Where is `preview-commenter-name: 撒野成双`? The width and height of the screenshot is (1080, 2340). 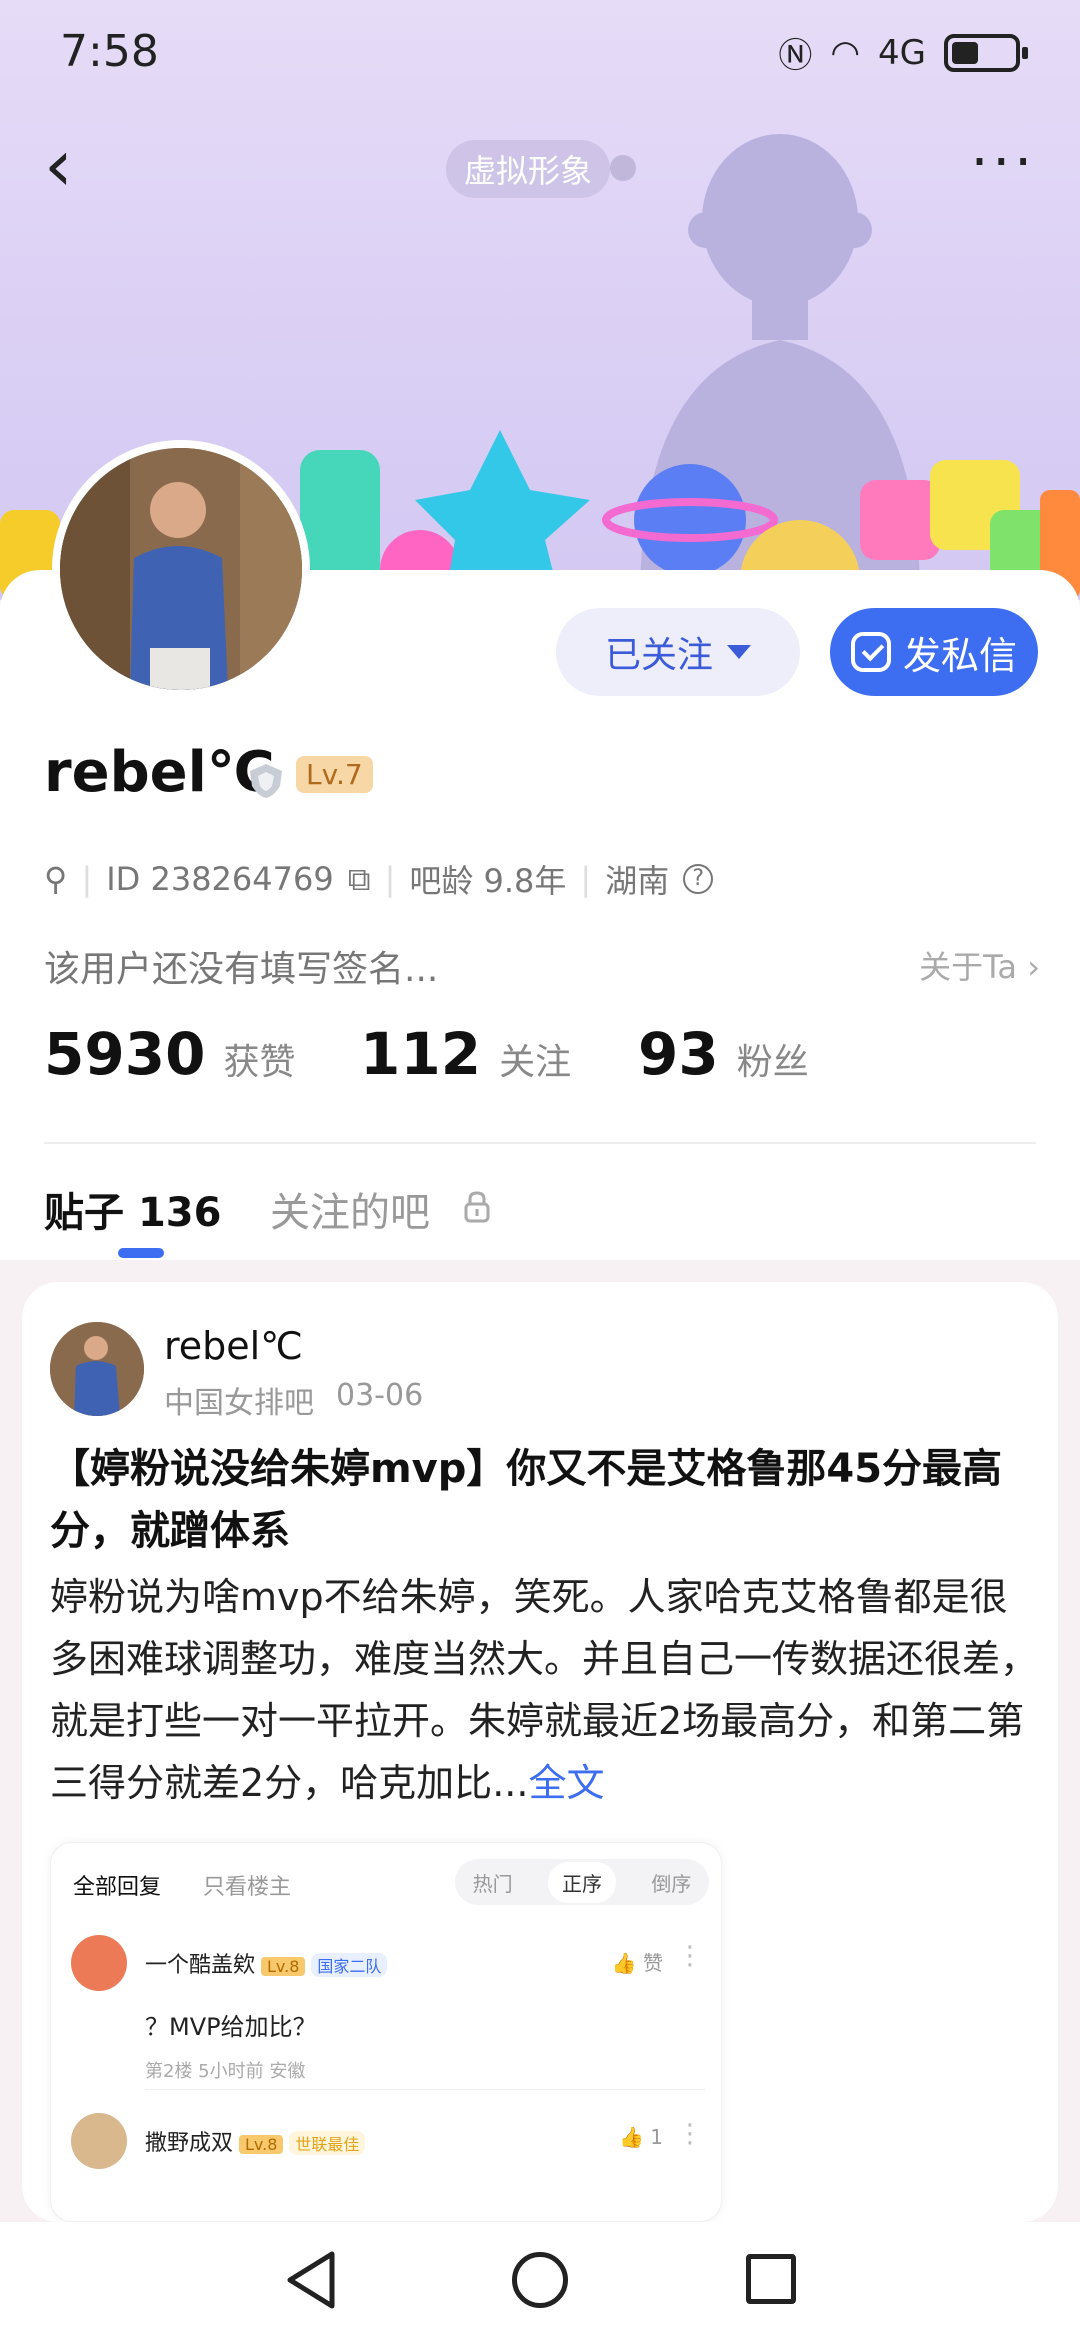 preview-commenter-name: 撒野成双 is located at coordinates (189, 2143).